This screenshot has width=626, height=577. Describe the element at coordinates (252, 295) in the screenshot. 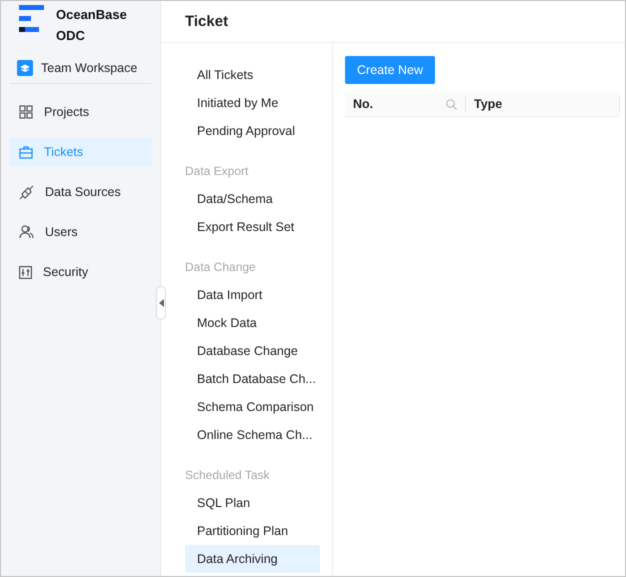

I see `menu-item: Data Import` at that location.